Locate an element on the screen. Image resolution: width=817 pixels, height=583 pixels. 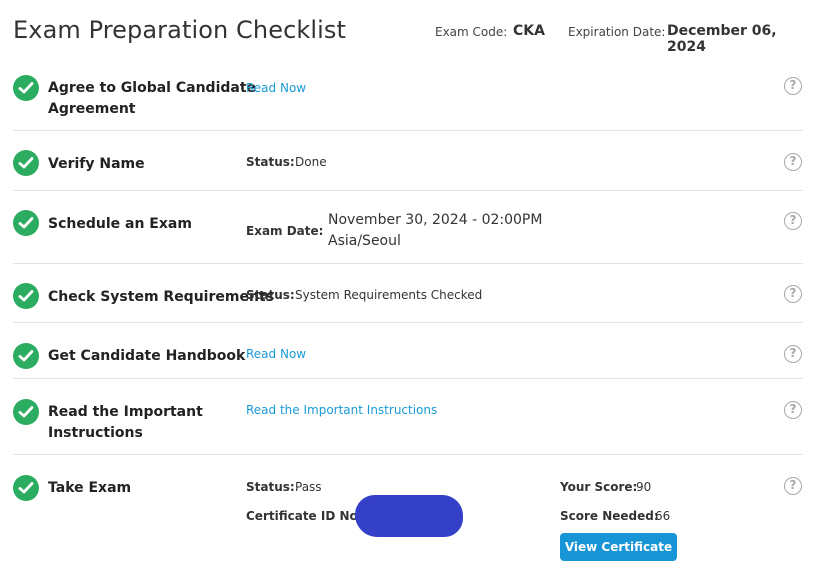
step-title: Check System Requirements is located at coordinates (161, 297).